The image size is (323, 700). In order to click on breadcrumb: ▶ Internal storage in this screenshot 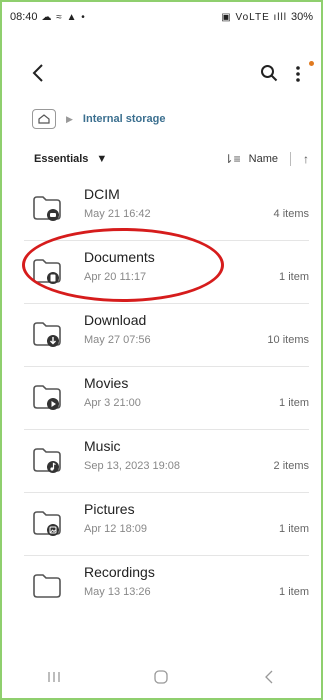, I will do `click(98, 119)`.